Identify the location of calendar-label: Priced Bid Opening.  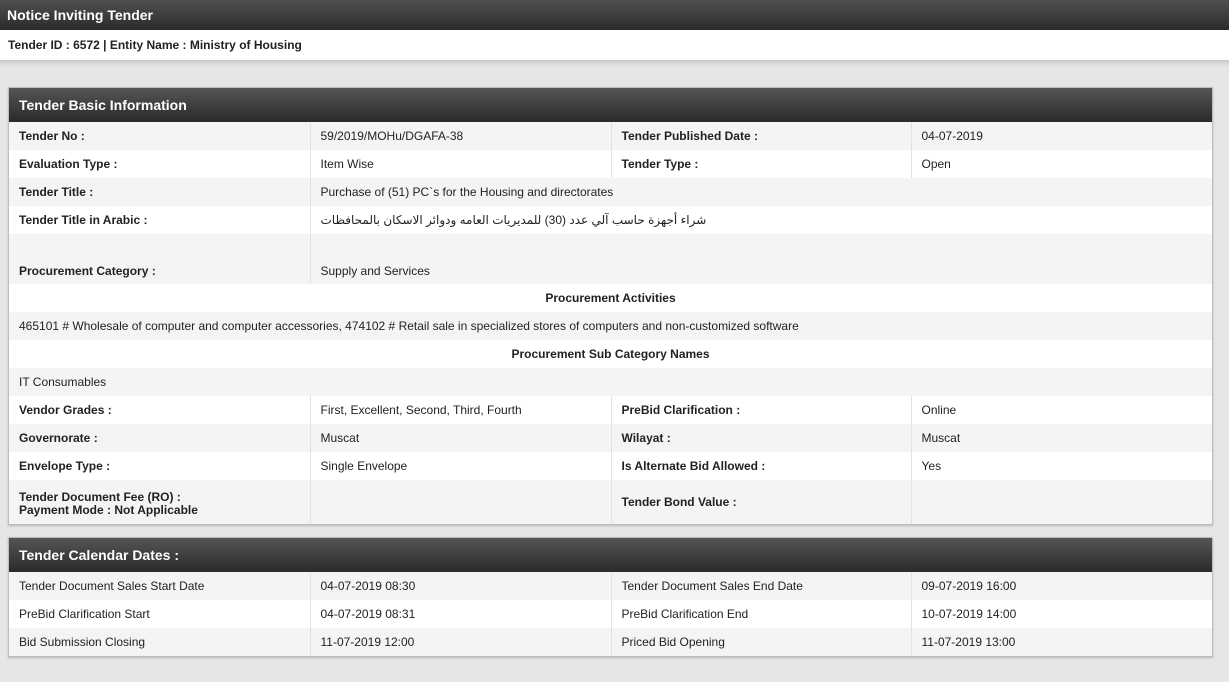
(761, 642).